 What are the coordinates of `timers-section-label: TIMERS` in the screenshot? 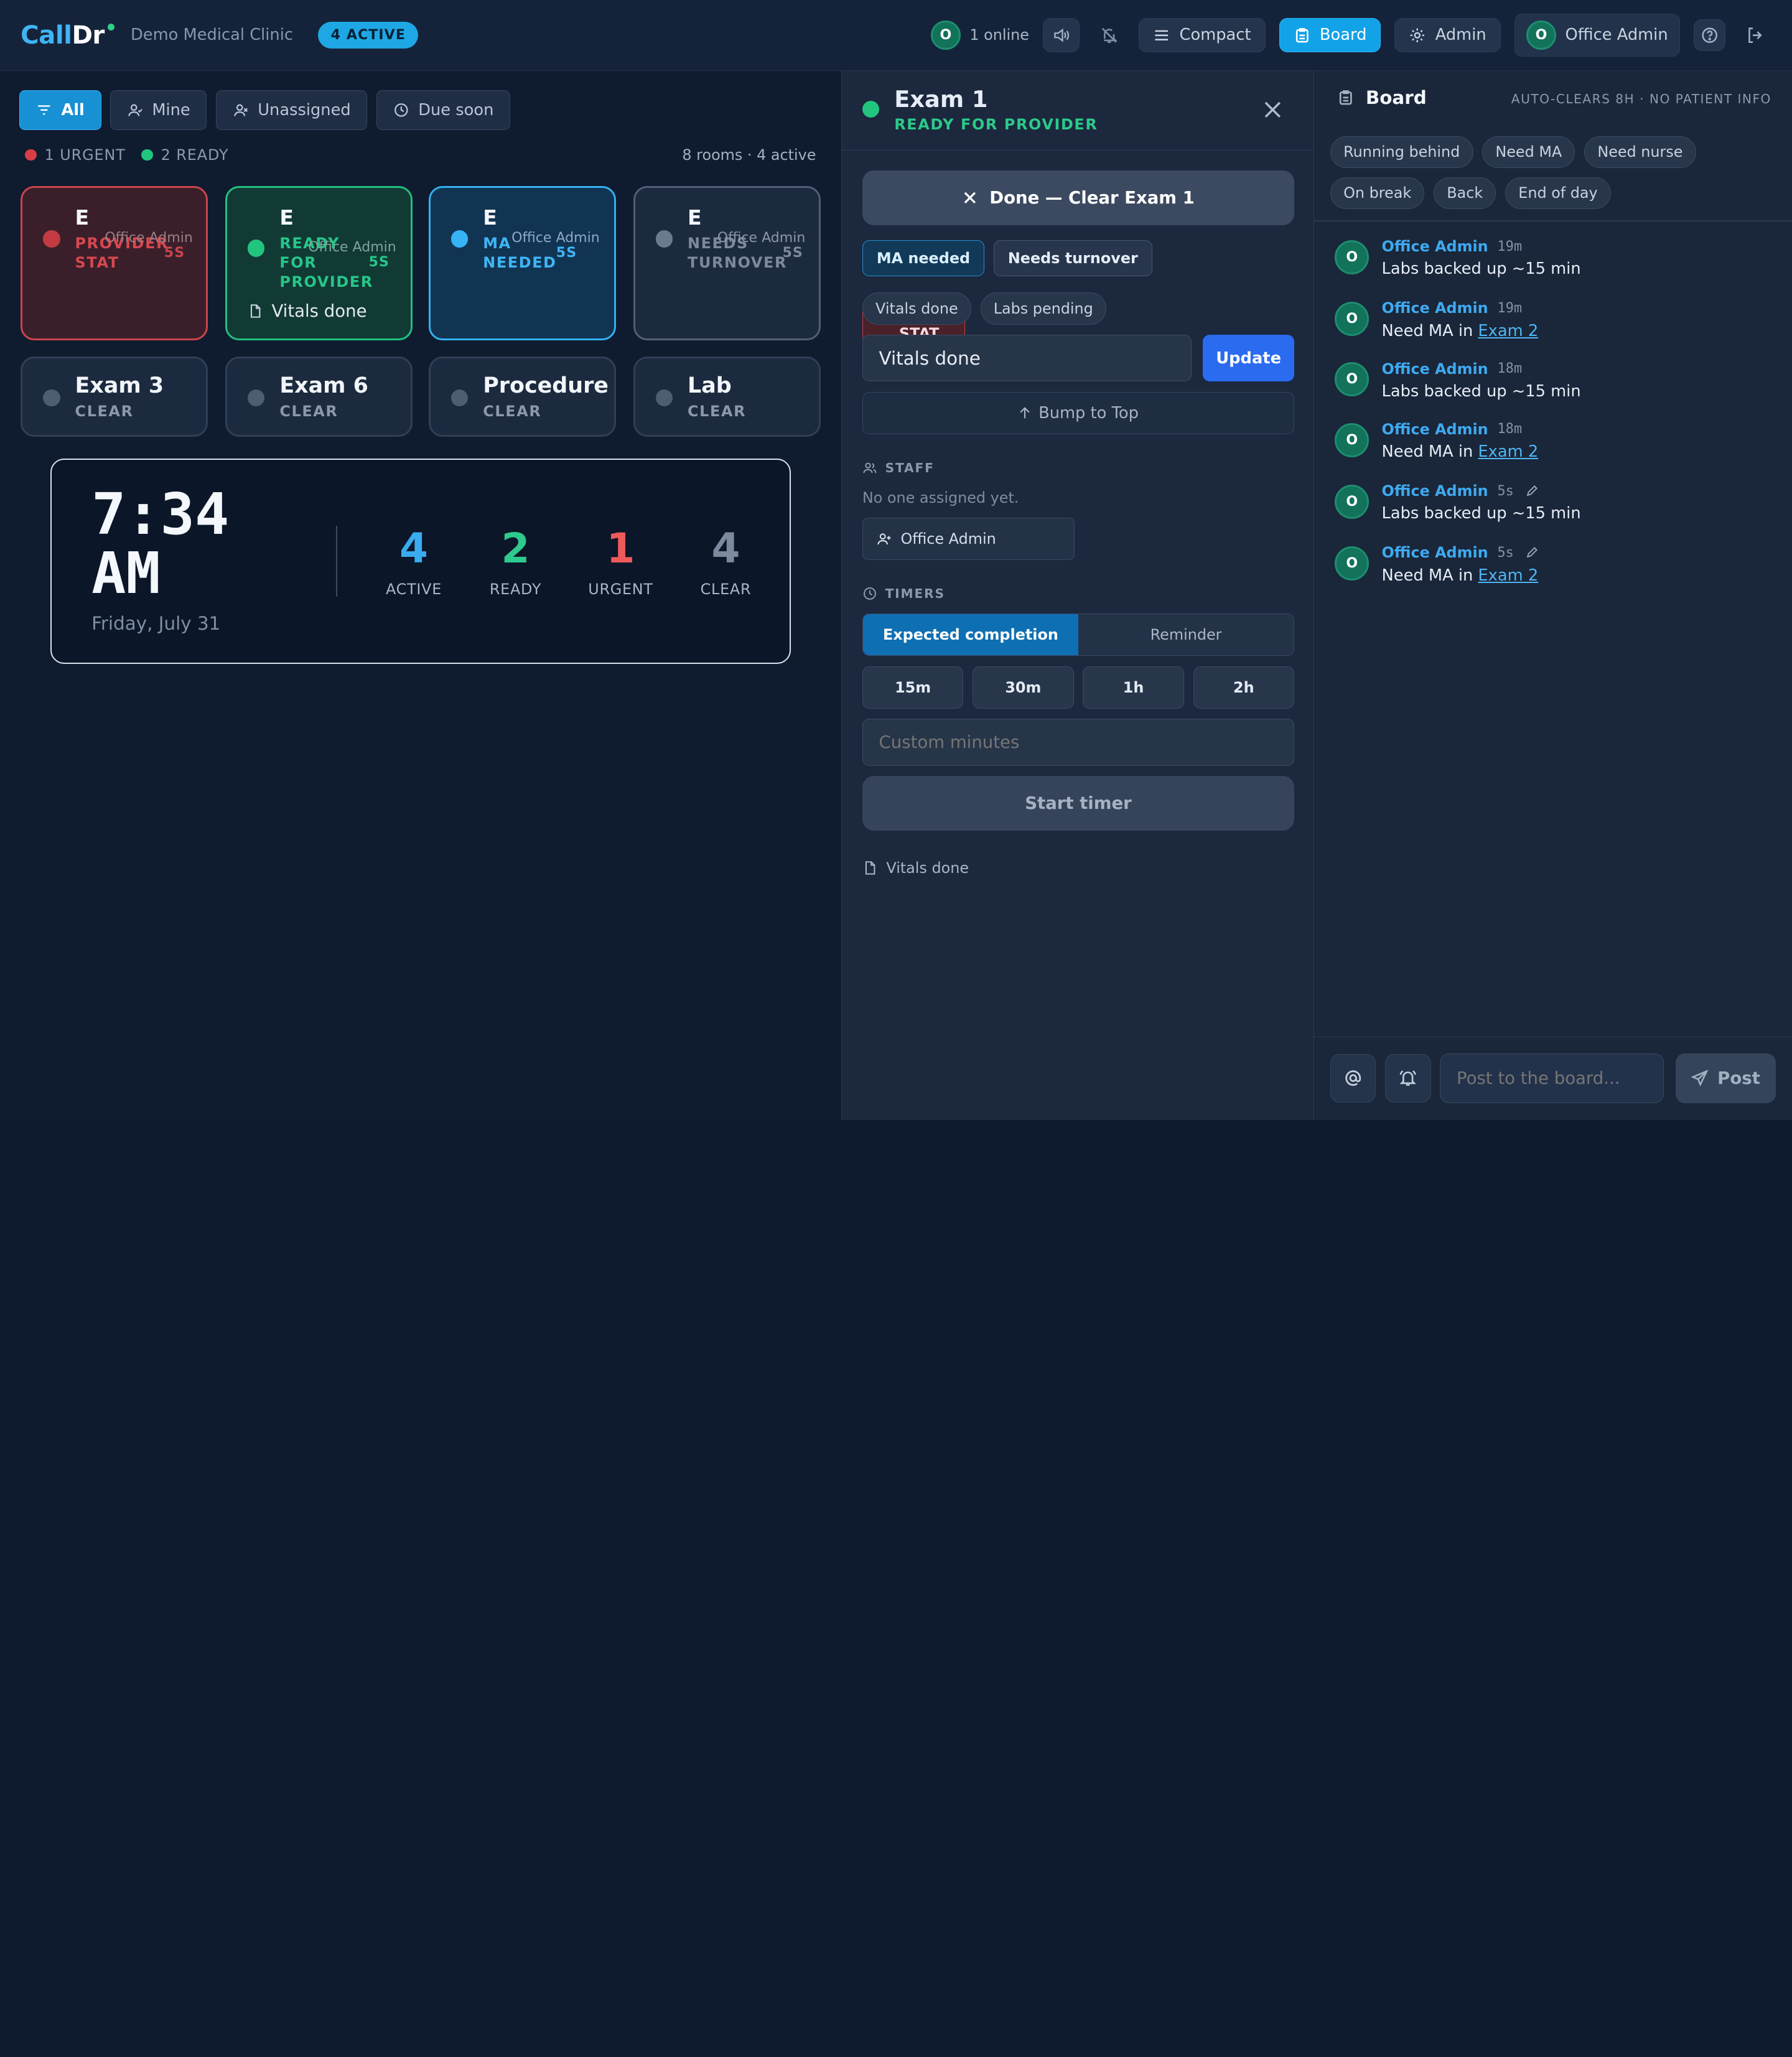 It's located at (904, 593).